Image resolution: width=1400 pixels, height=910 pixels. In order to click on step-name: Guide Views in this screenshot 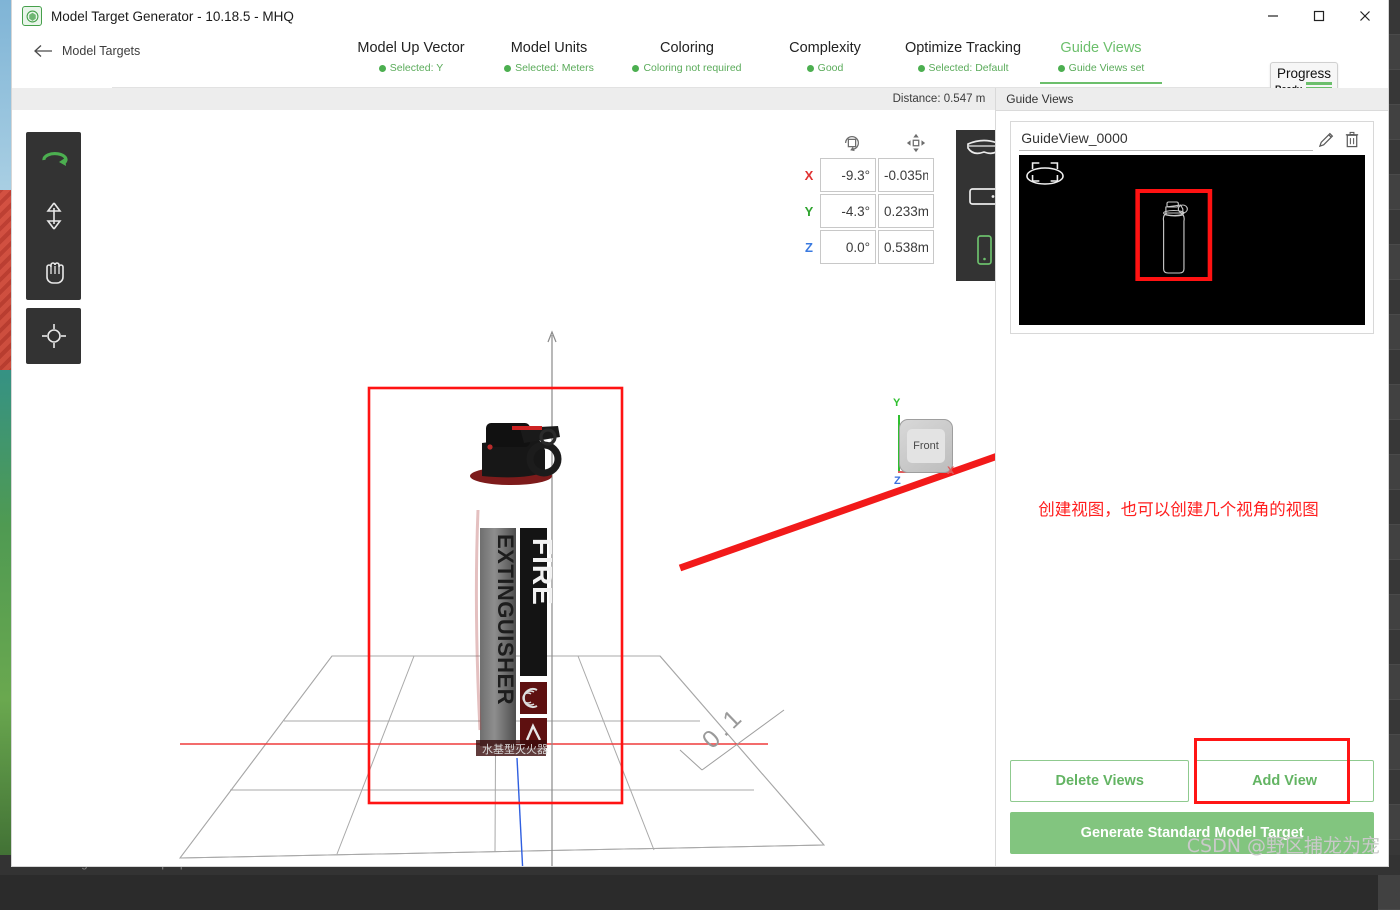, I will do `click(1101, 48)`.